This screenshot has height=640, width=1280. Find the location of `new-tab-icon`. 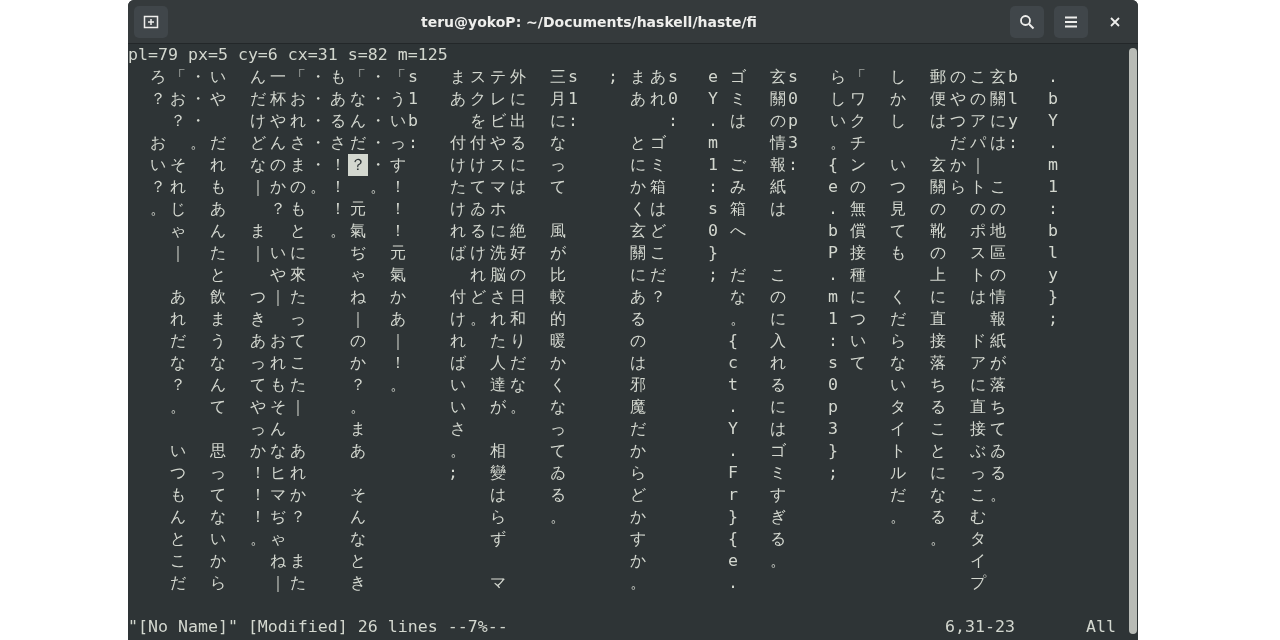

new-tab-icon is located at coordinates (151, 21).